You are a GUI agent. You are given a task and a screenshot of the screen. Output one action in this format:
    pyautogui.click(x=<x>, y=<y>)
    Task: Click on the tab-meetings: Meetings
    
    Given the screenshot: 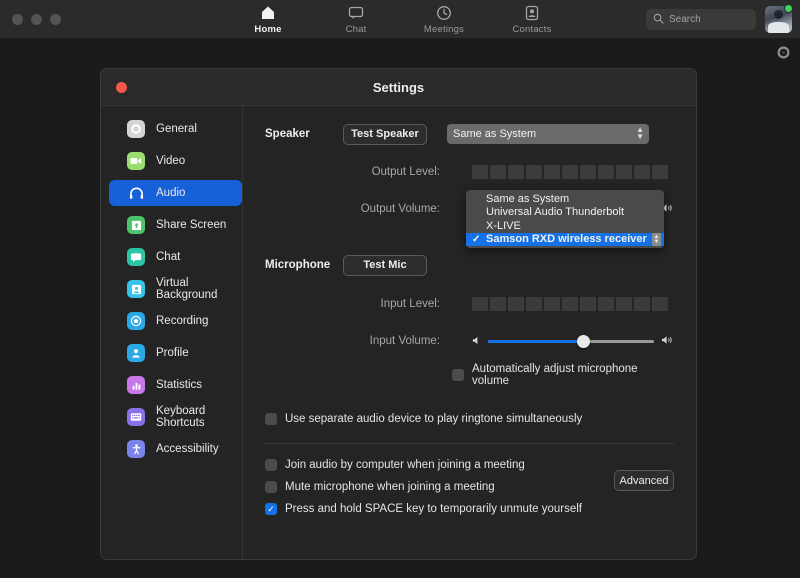 What is the action you would take?
    pyautogui.click(x=444, y=18)
    